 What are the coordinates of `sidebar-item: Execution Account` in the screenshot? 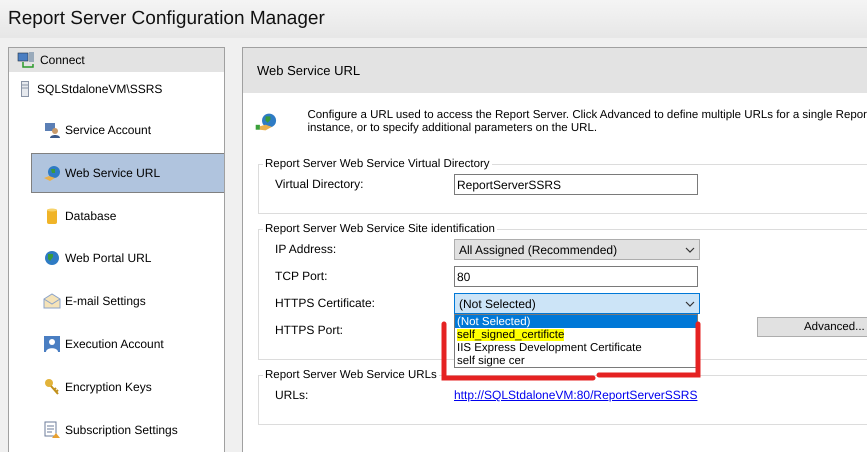 It's located at (127, 344).